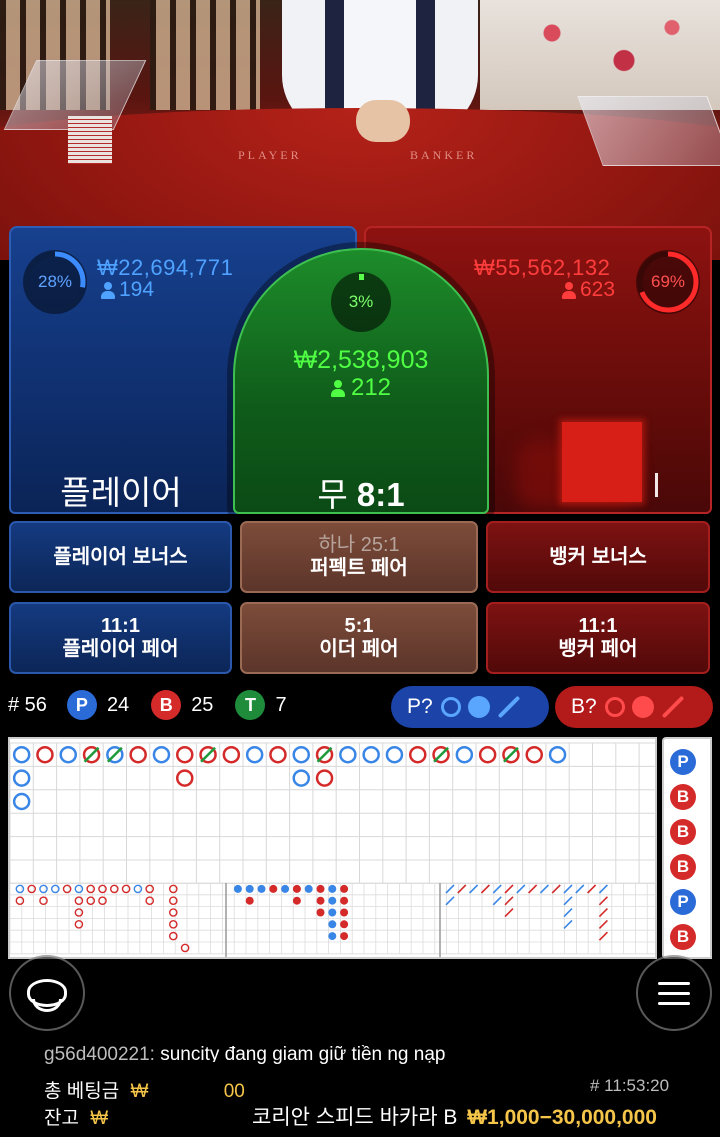  Describe the element at coordinates (281, 704) in the screenshot. I see `tie-count: 7` at that location.